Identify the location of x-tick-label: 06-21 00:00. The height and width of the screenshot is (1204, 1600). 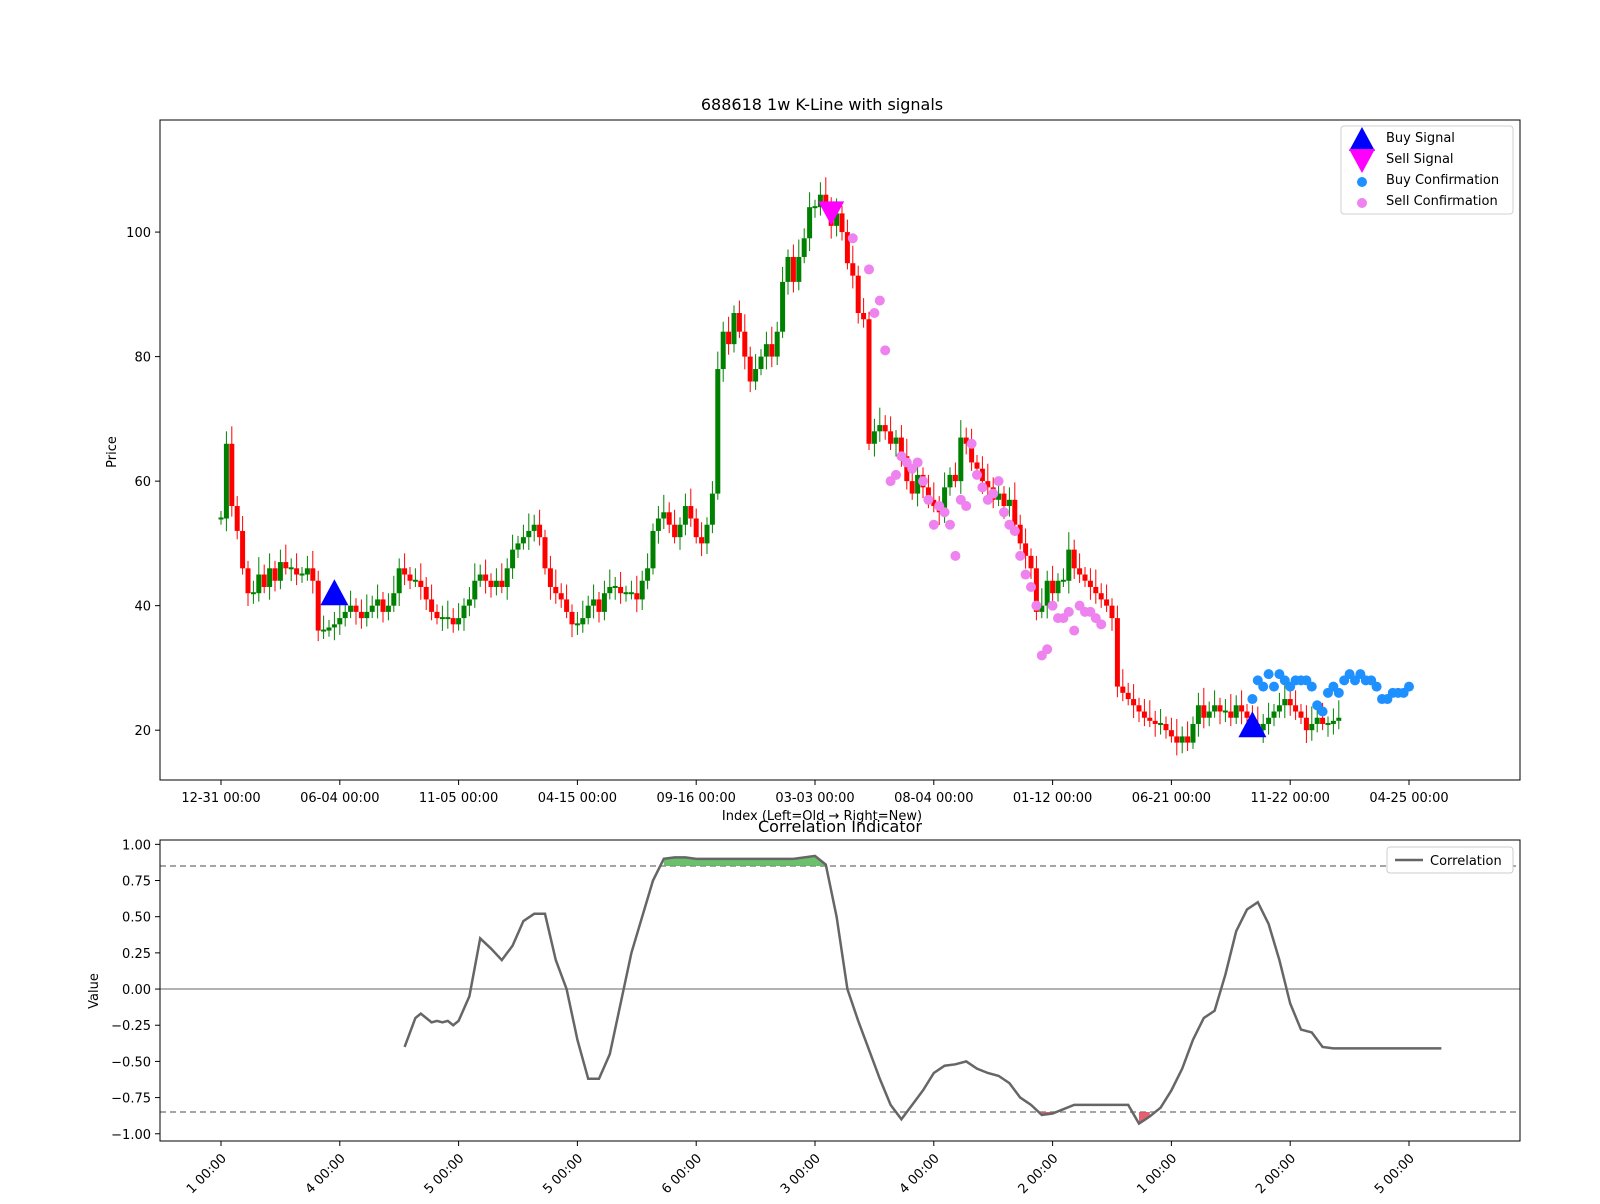
(1171, 798).